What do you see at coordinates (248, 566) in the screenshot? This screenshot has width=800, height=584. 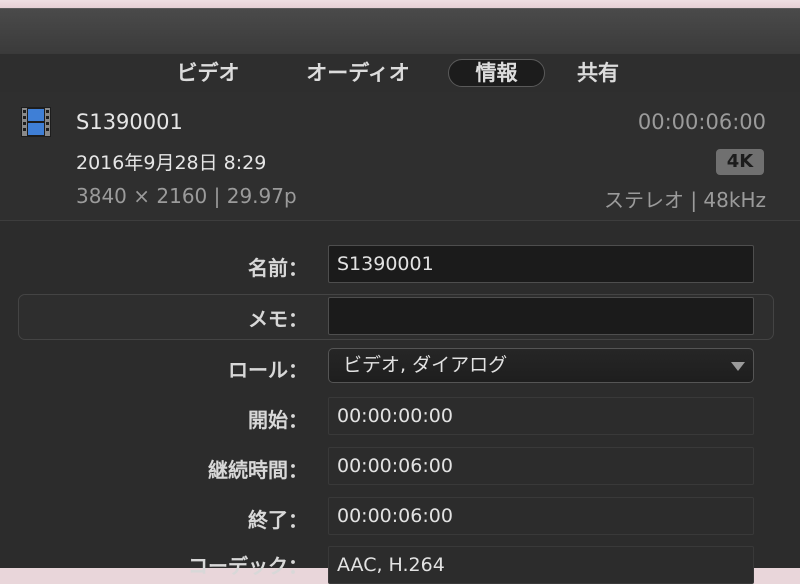 I see `codec-label: コーデック：` at bounding box center [248, 566].